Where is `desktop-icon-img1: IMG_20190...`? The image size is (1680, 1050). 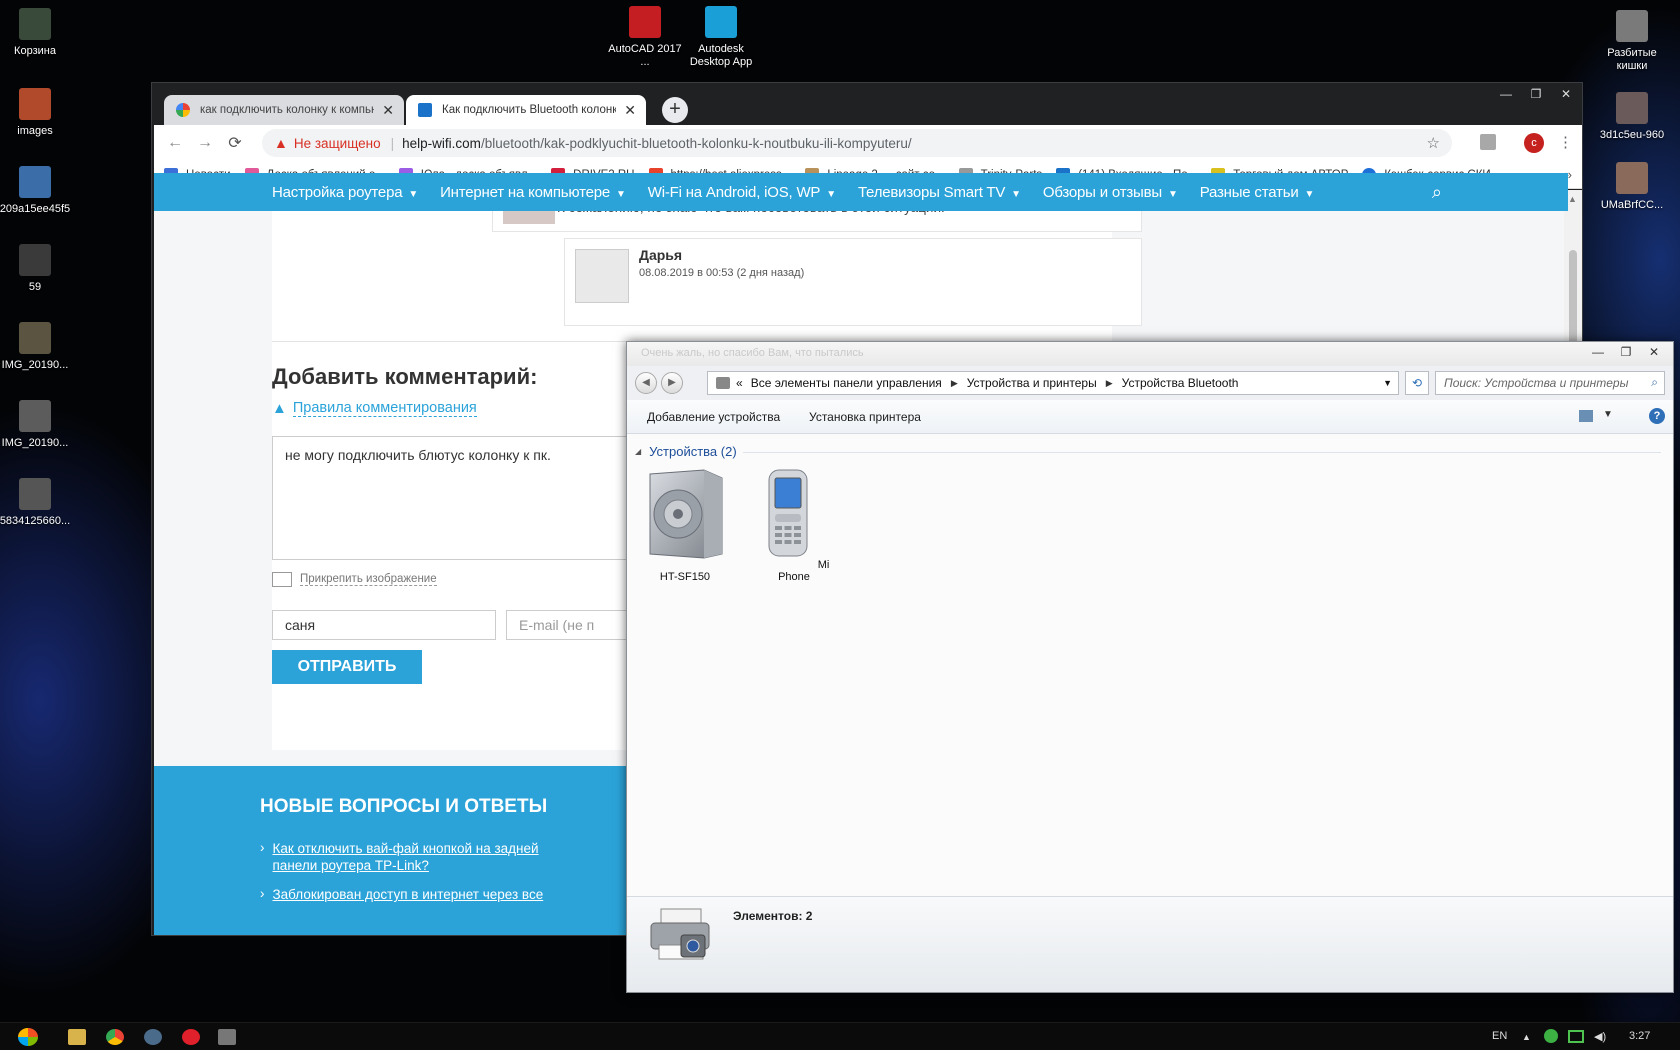
desktop-icon-img1: IMG_20190... is located at coordinates (36, 347).